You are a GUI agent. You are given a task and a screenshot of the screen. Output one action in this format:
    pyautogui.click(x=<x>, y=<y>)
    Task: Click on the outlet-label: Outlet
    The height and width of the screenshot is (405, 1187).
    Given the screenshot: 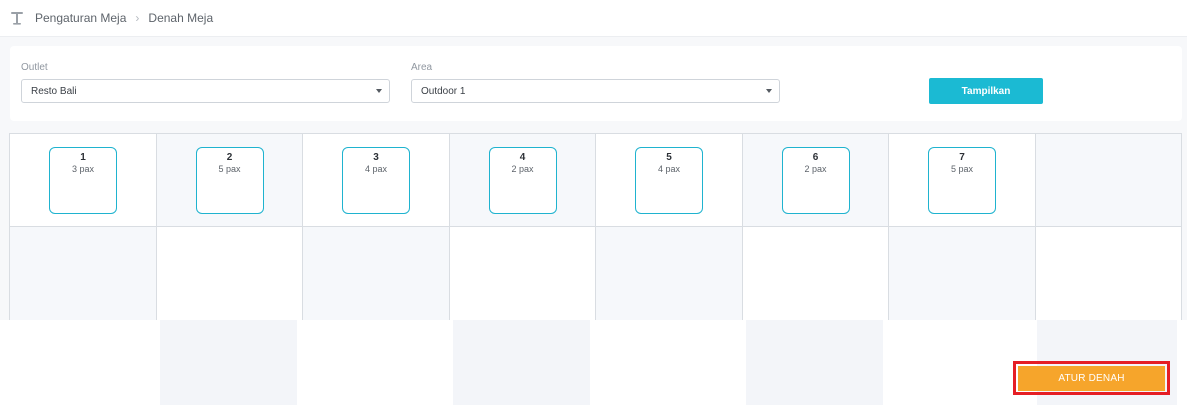 What is the action you would take?
    pyautogui.click(x=34, y=67)
    